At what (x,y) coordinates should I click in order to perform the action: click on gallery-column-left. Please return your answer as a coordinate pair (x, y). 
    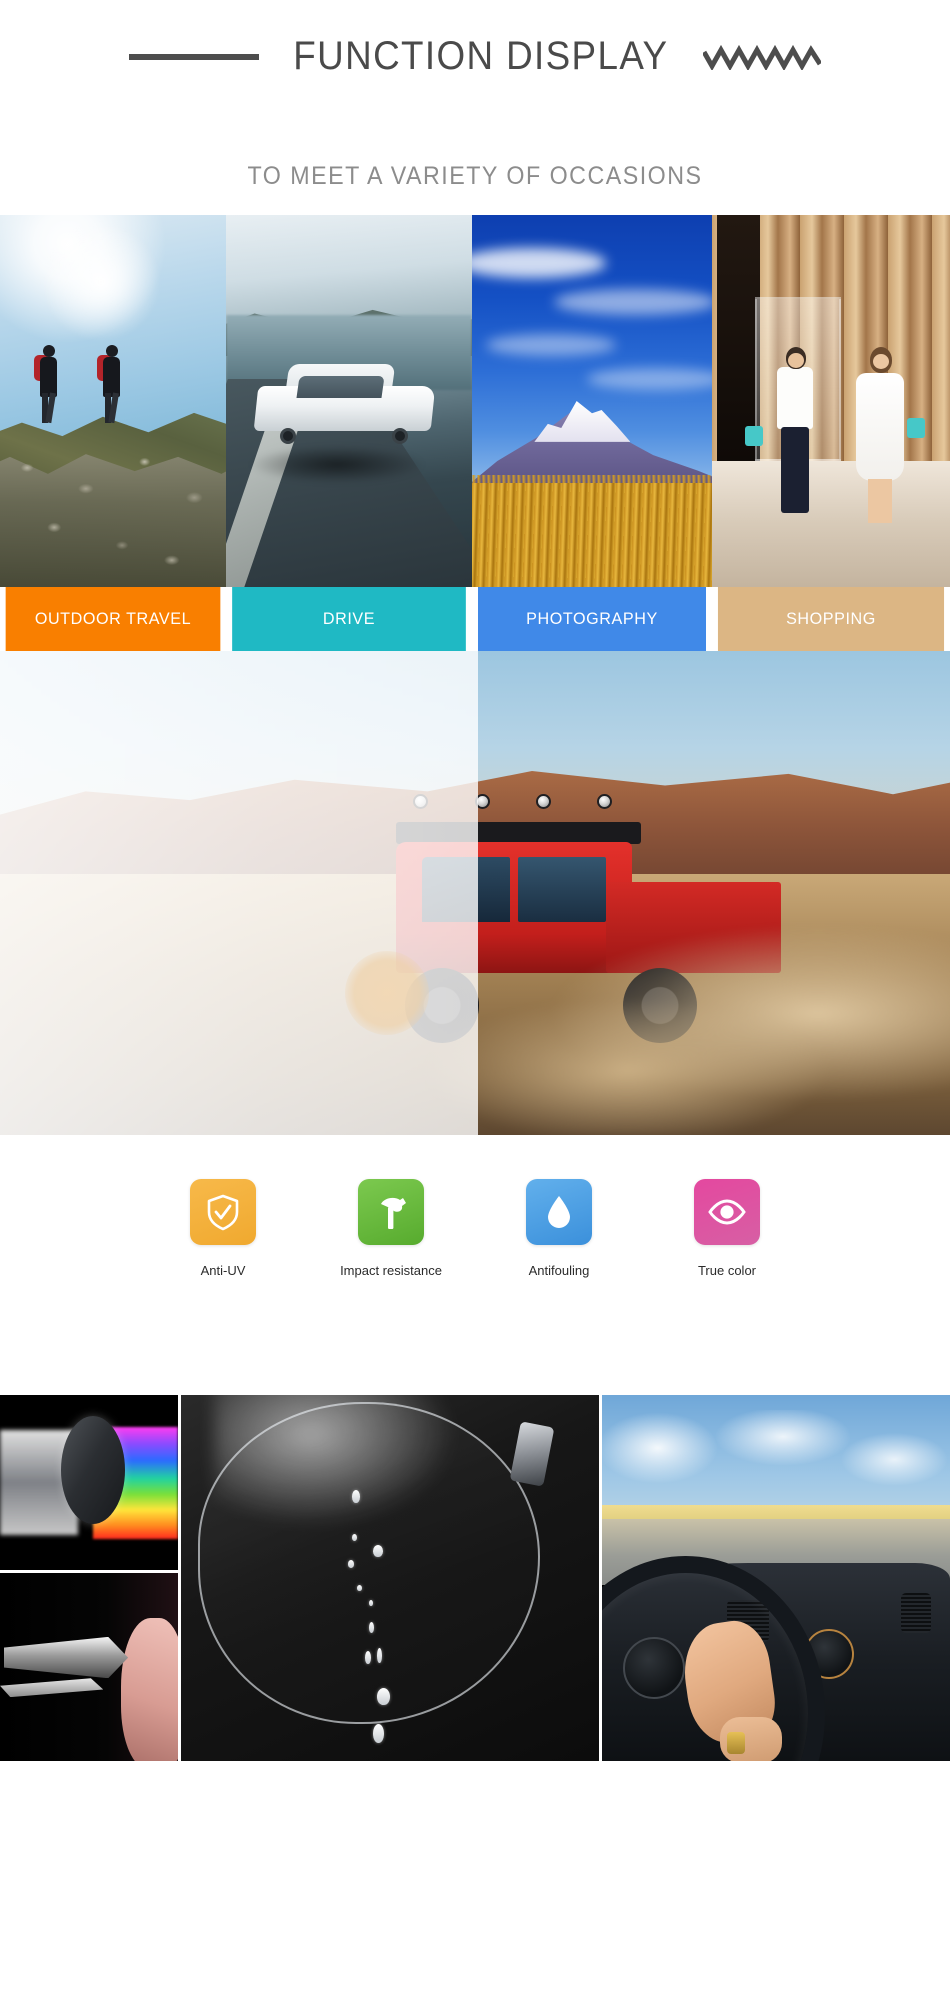
    Looking at the image, I should click on (89, 1578).